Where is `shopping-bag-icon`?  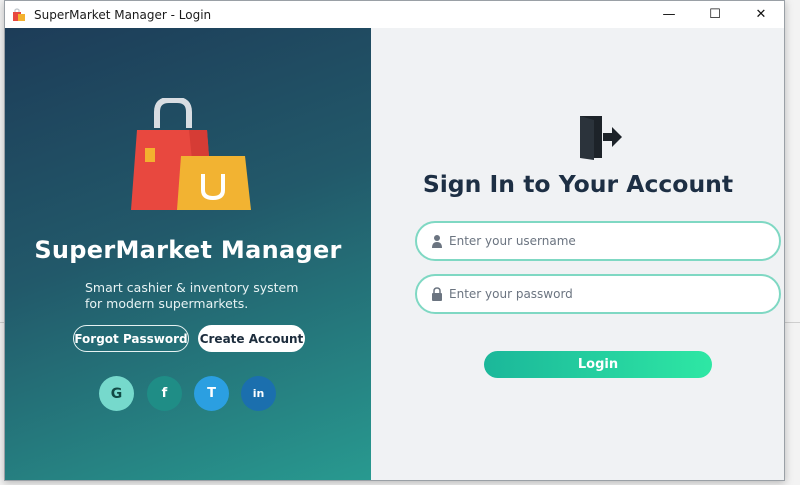
shopping-bag-icon is located at coordinates (191, 154).